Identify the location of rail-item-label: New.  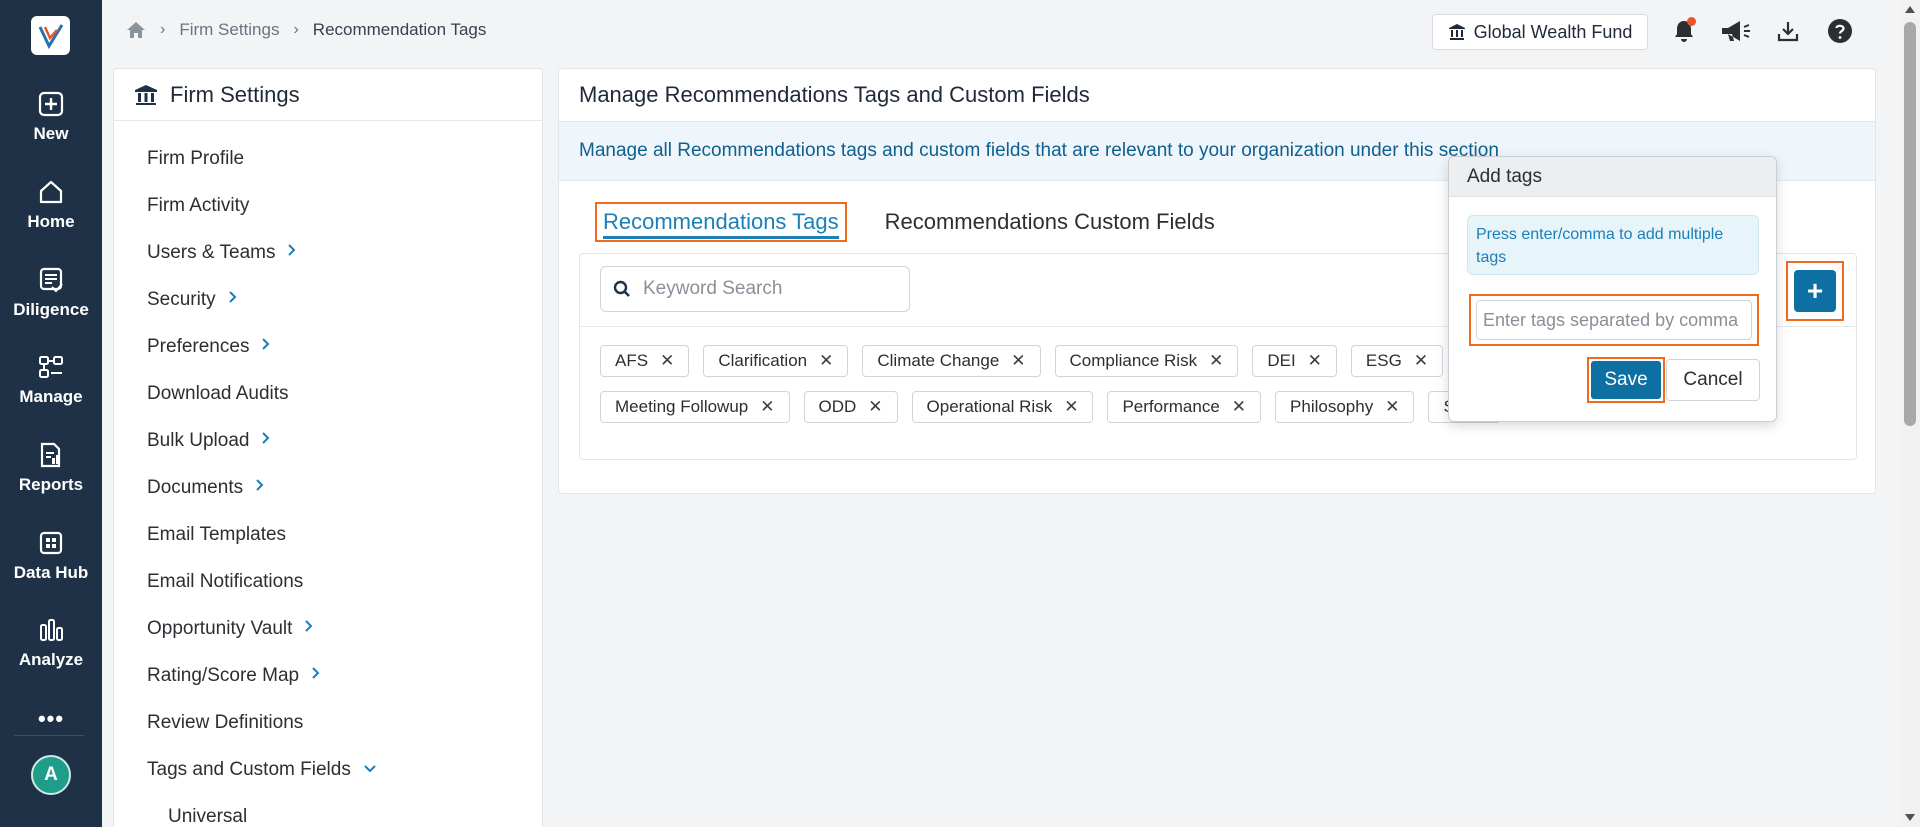
(51, 133).